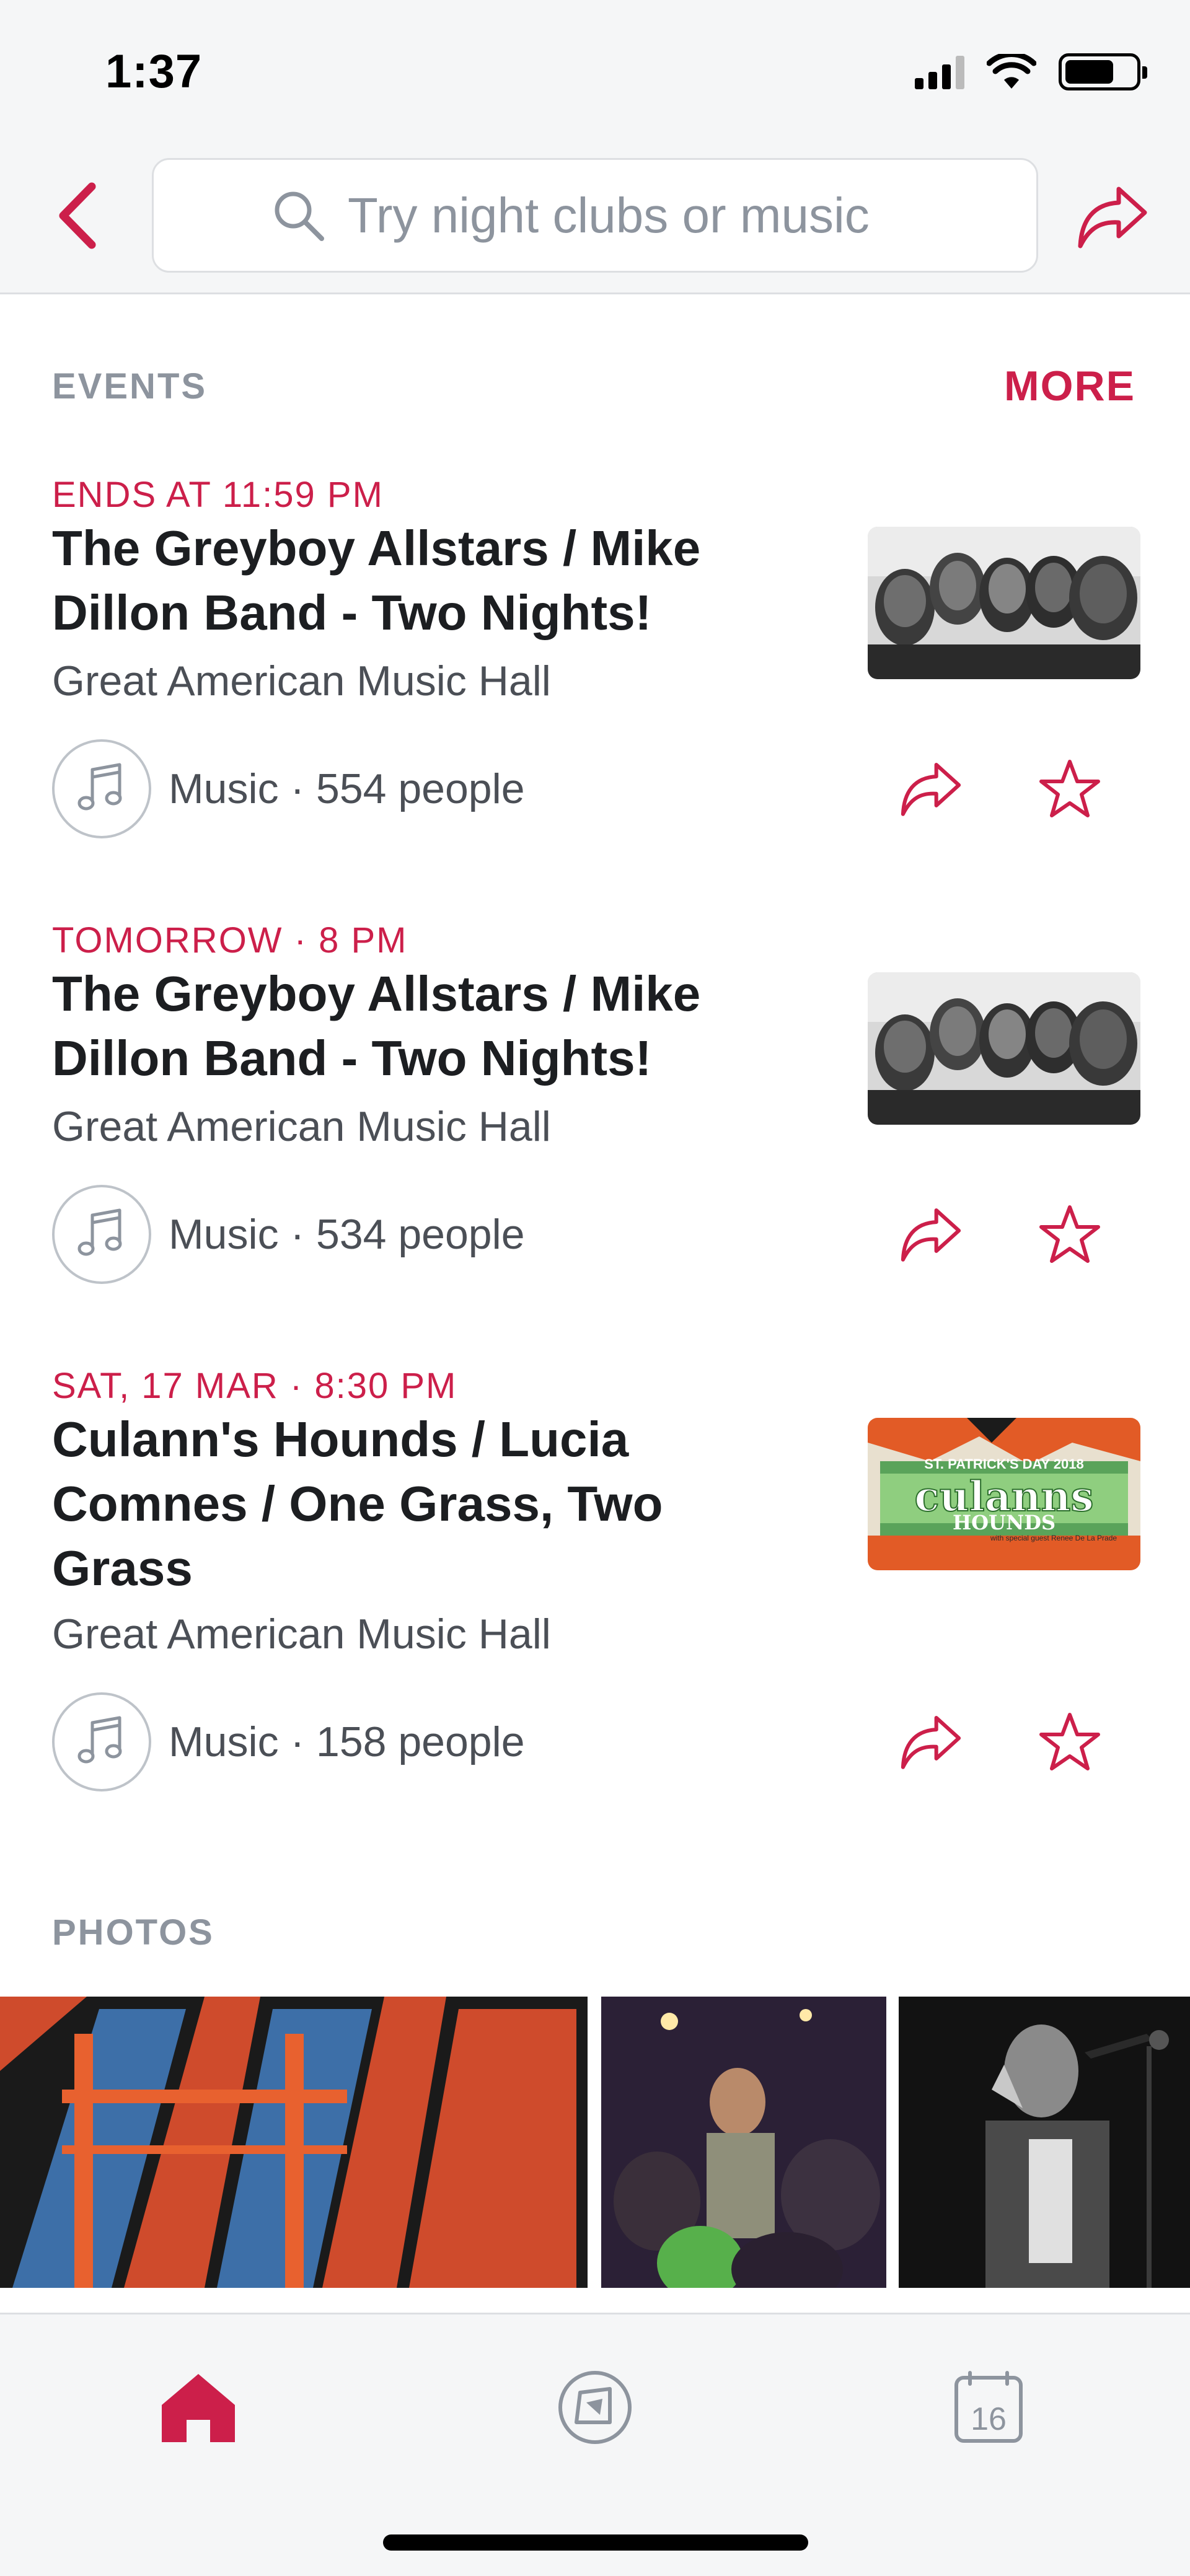  What do you see at coordinates (595, 71) in the screenshot?
I see `status-bar: 1:37` at bounding box center [595, 71].